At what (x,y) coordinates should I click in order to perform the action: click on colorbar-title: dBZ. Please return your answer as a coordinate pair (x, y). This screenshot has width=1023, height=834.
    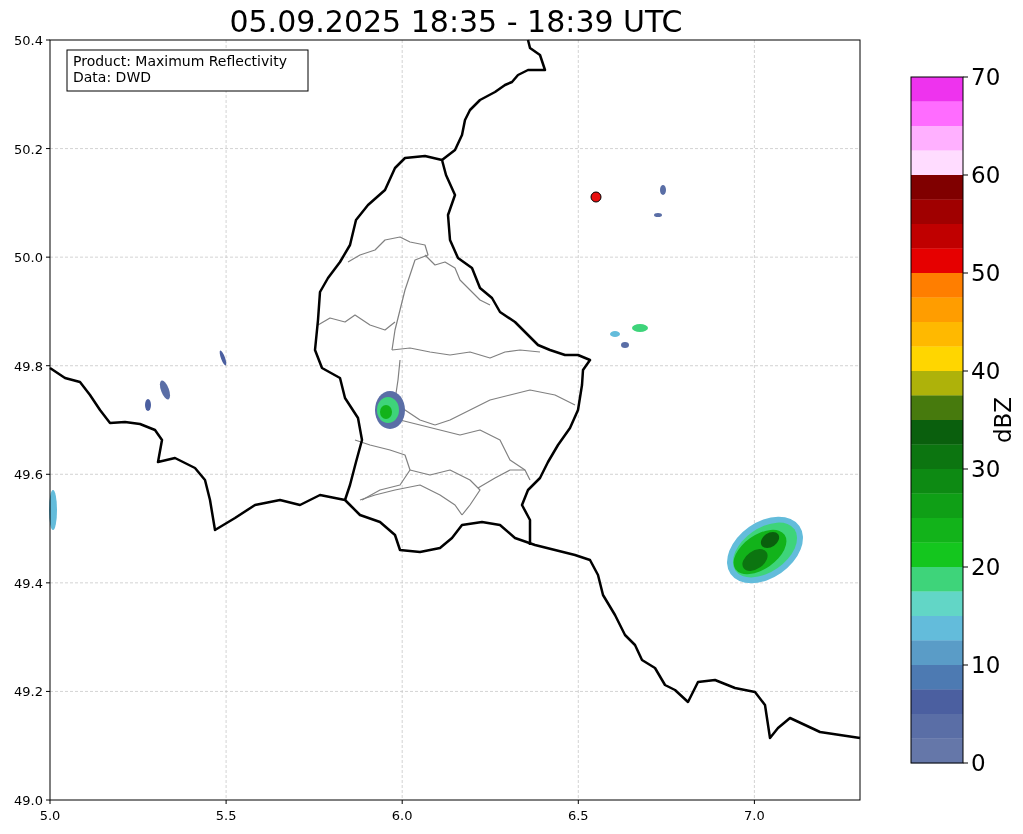
    Looking at the image, I should click on (1003, 420).